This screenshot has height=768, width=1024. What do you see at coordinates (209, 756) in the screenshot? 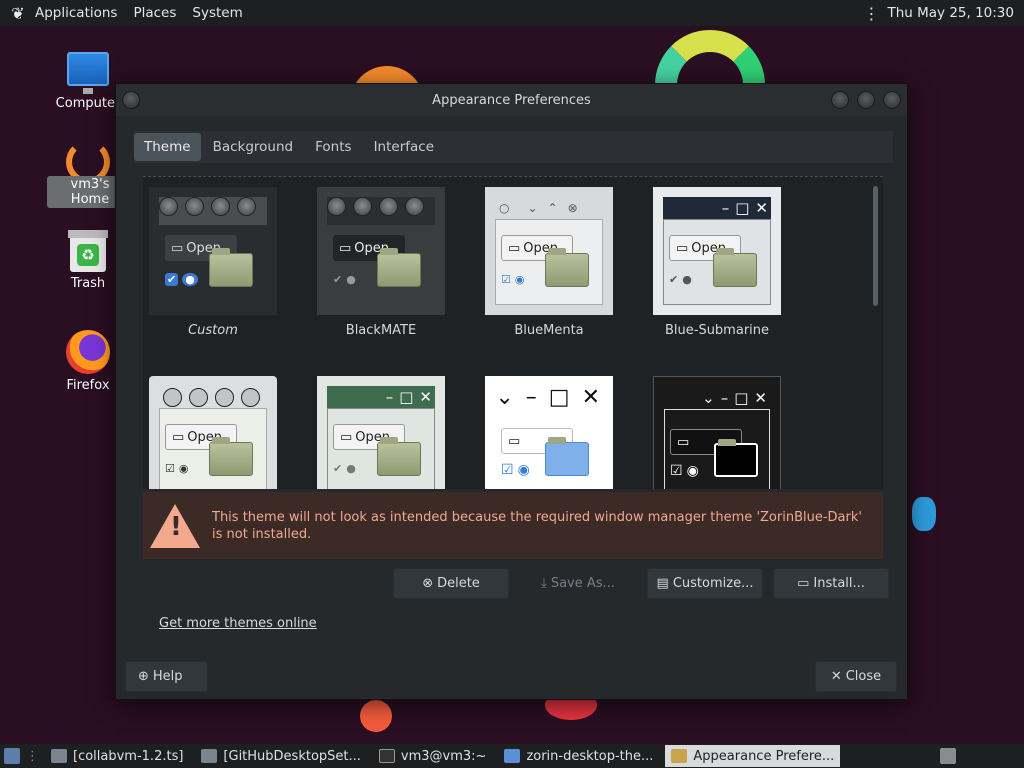
I see `package-icon` at bounding box center [209, 756].